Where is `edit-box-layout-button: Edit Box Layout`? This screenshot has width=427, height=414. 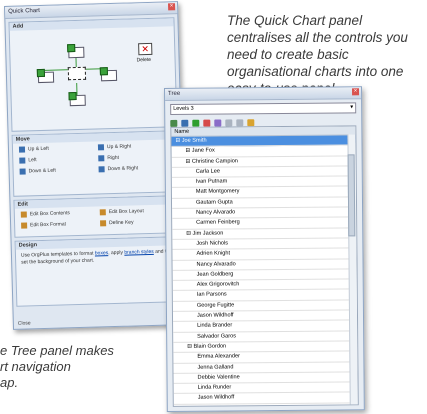
edit-box-layout-button: Edit Box Layout is located at coordinates (136, 211).